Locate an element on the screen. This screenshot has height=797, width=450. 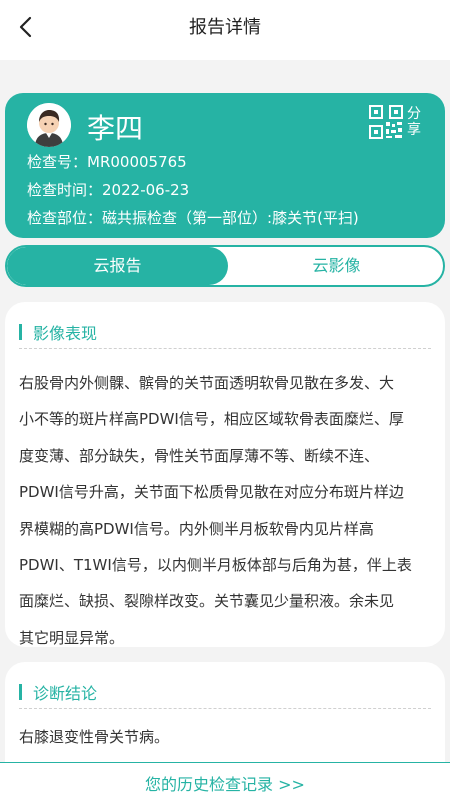
findings-line: 其它明显异常。 is located at coordinates (72, 637).